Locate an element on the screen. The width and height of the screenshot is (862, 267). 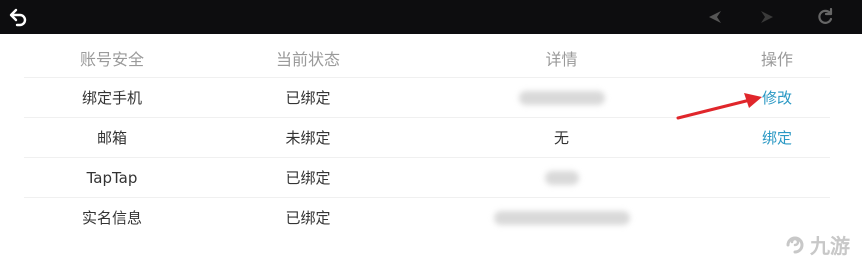
row-item-label: 邮箱 is located at coordinates (111, 138).